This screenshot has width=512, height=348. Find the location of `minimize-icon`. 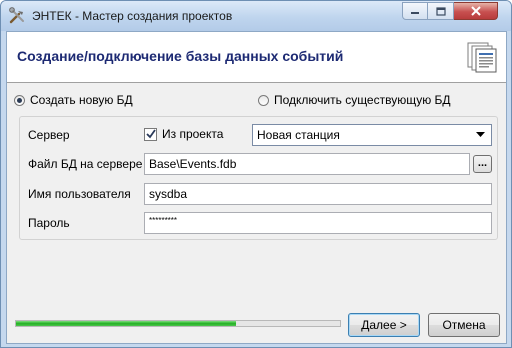

minimize-icon is located at coordinates (415, 13).